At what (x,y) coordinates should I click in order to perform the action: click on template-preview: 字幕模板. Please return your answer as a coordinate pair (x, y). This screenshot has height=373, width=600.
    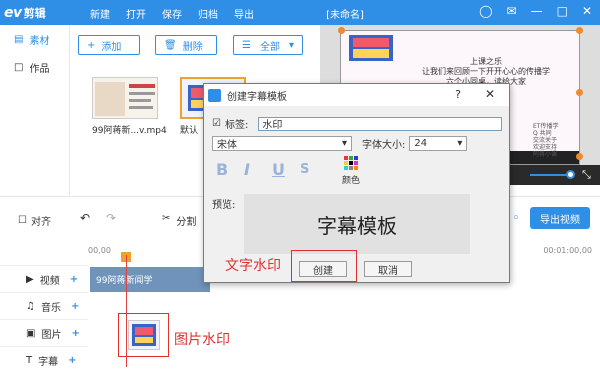
    Looking at the image, I should click on (357, 224).